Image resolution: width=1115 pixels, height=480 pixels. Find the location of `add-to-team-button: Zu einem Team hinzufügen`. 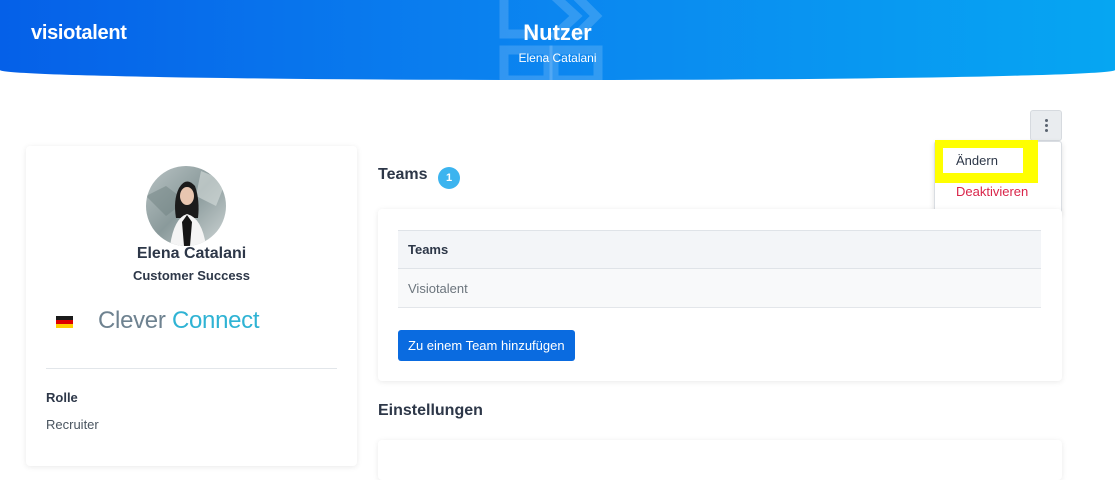

add-to-team-button: Zu einem Team hinzufügen is located at coordinates (486, 345).